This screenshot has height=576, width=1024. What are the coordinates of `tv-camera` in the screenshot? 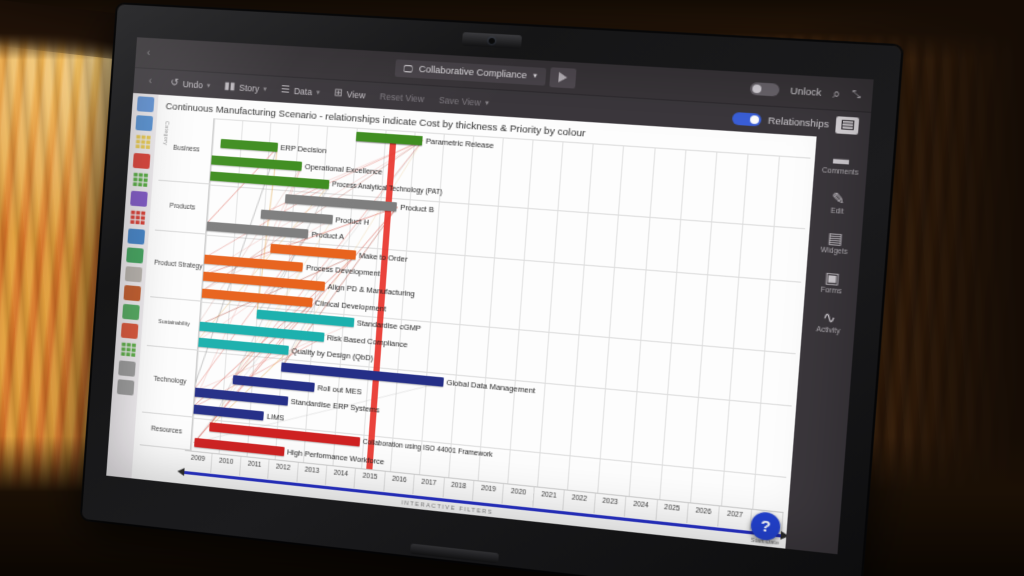 It's located at (492, 40).